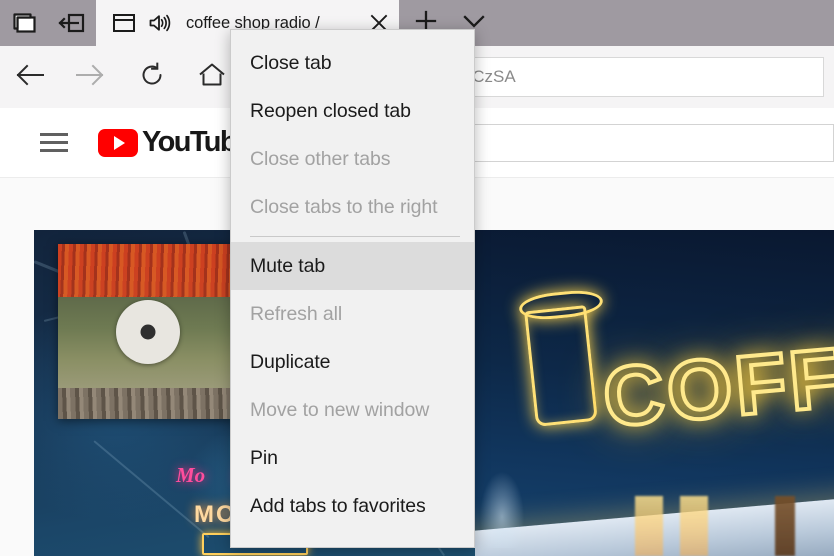 The image size is (834, 556). I want to click on youtube-play-icon, so click(118, 142).